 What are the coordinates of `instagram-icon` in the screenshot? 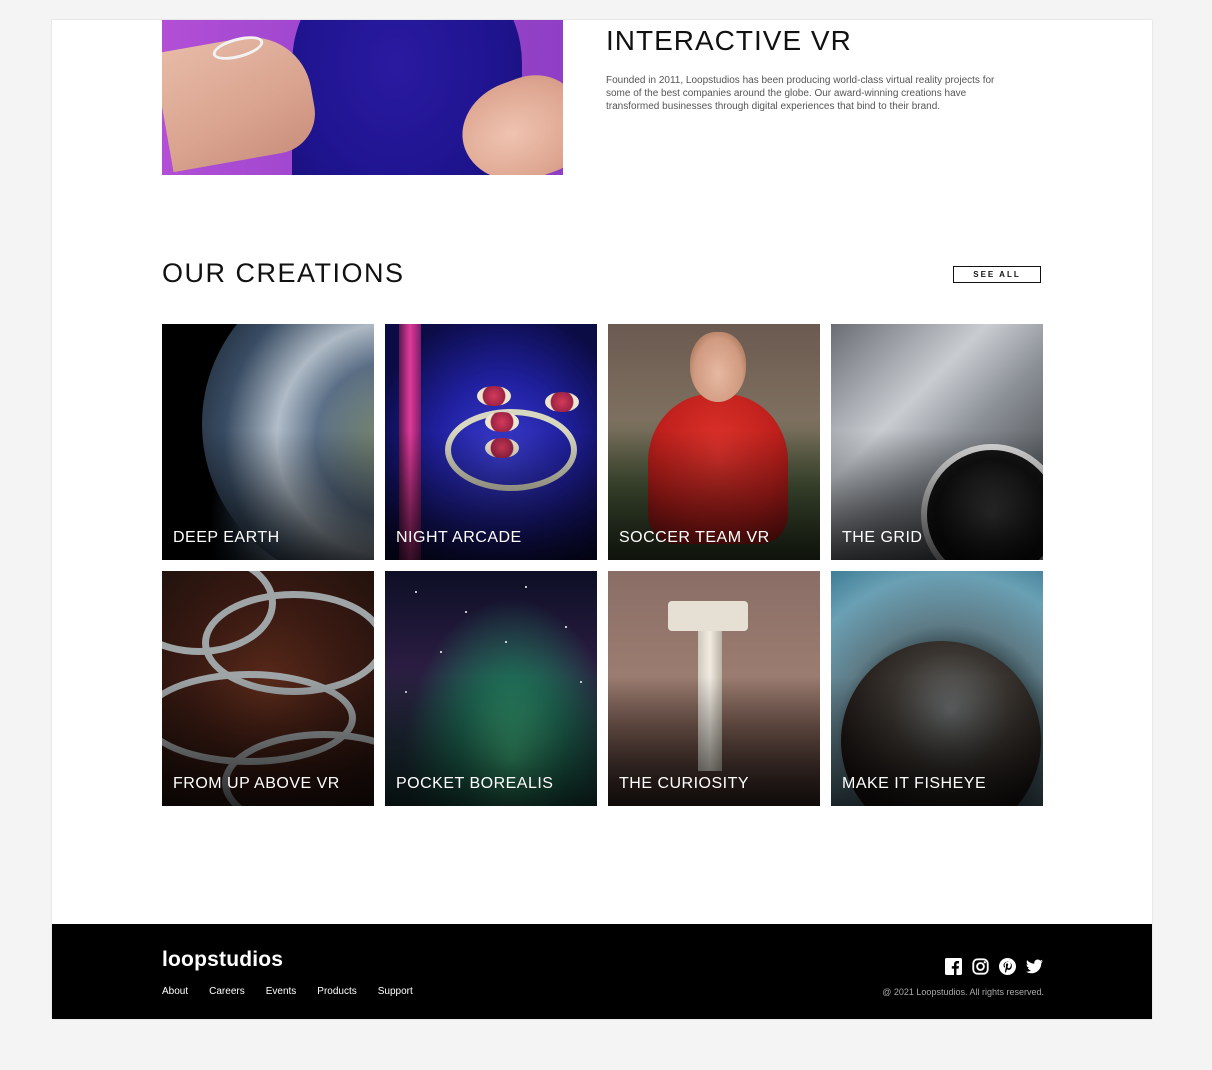 It's located at (980, 966).